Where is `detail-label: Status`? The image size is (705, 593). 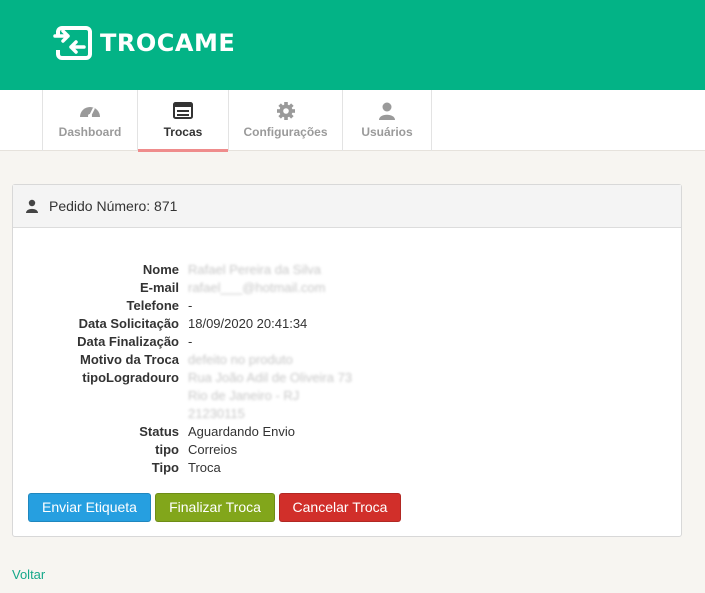
detail-label: Status is located at coordinates (159, 431).